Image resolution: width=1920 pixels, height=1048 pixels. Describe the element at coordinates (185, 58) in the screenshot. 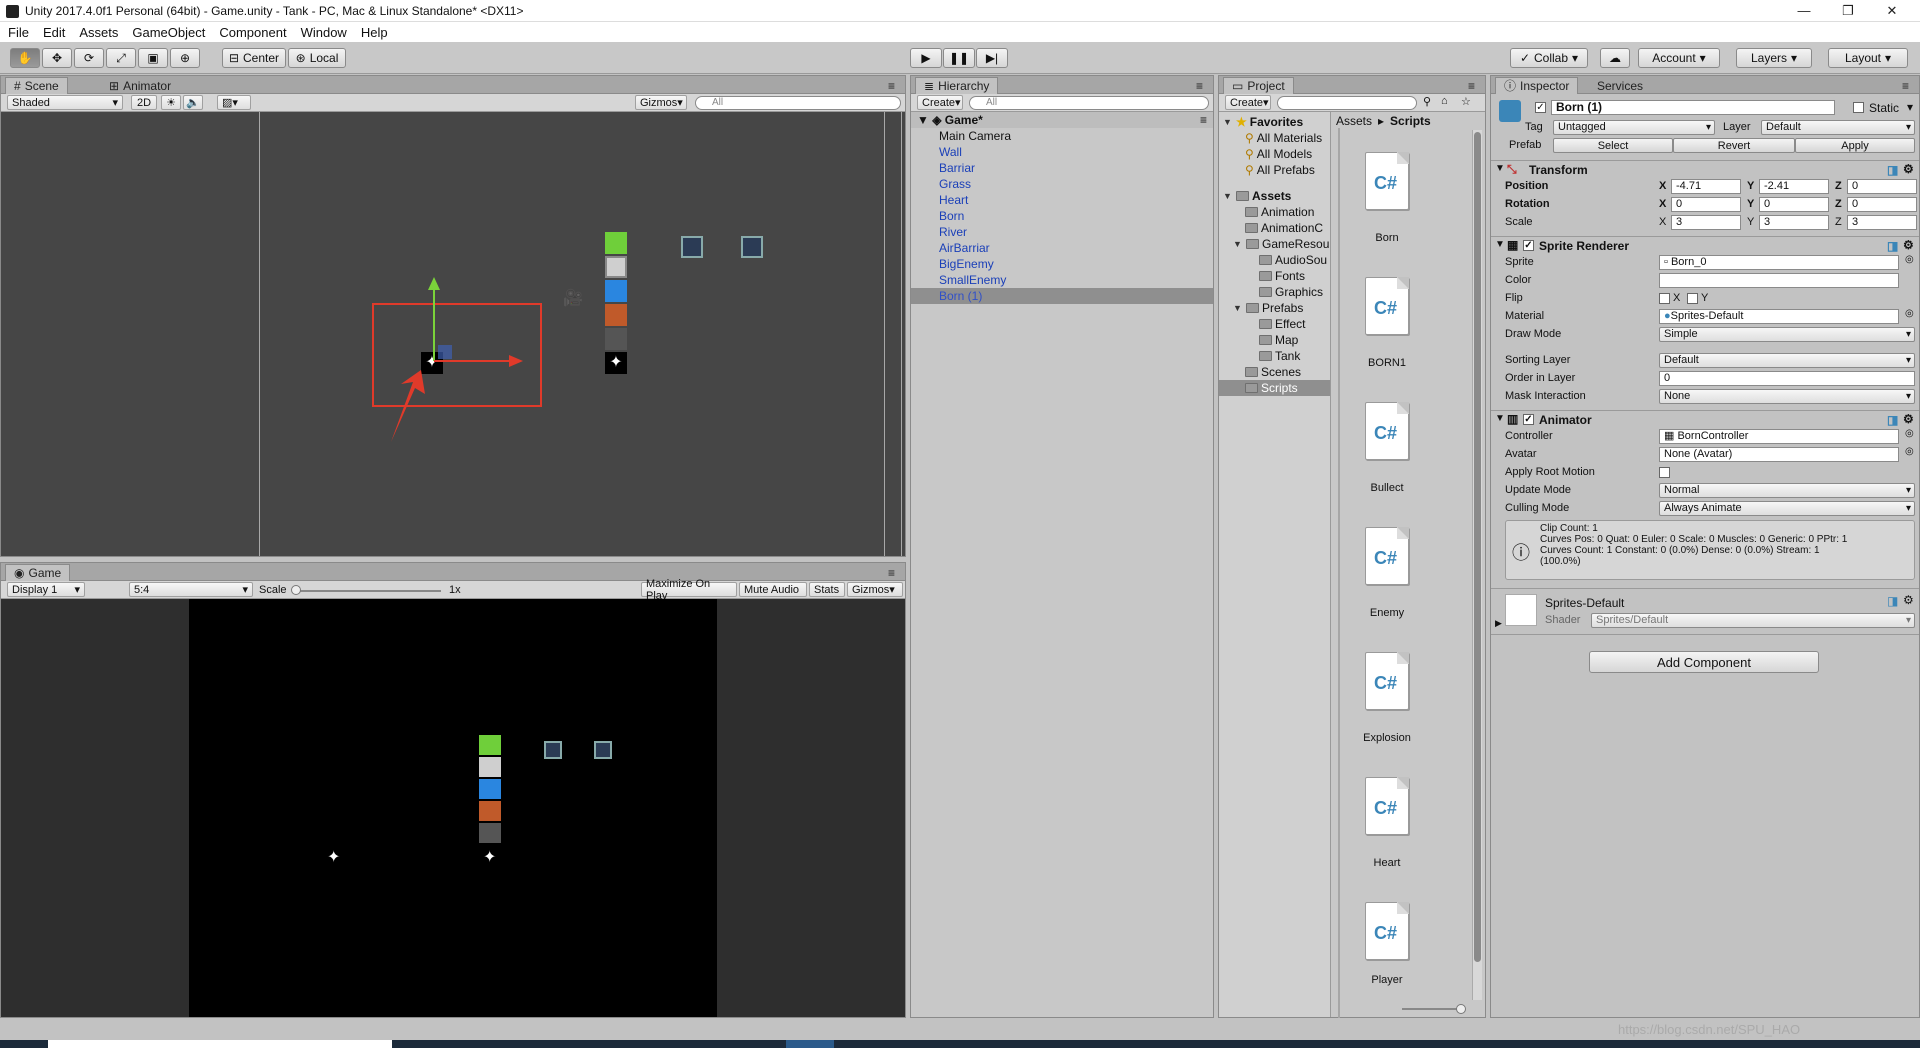

I see `transform-tool-icon: ⊕` at that location.